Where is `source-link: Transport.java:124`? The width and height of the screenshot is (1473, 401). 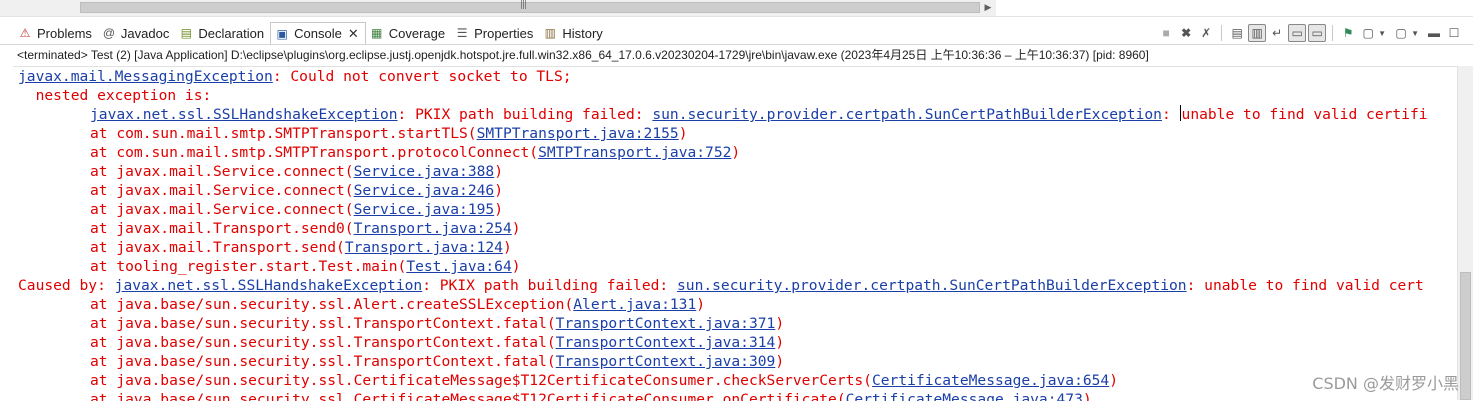 source-link: Transport.java:124 is located at coordinates (424, 247).